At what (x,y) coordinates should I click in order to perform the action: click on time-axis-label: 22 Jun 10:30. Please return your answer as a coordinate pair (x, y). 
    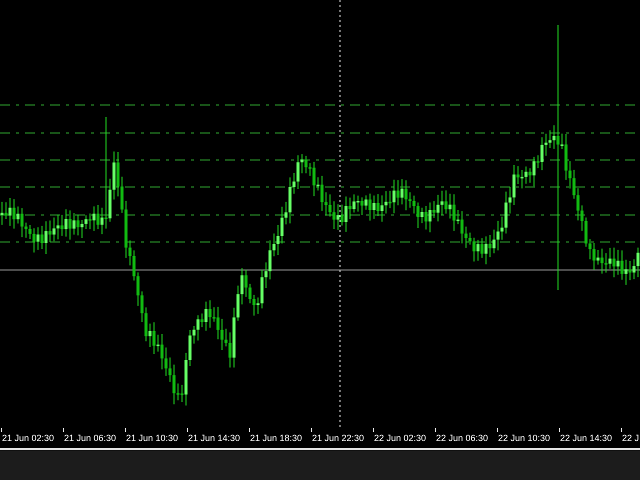
    Looking at the image, I should click on (528, 438).